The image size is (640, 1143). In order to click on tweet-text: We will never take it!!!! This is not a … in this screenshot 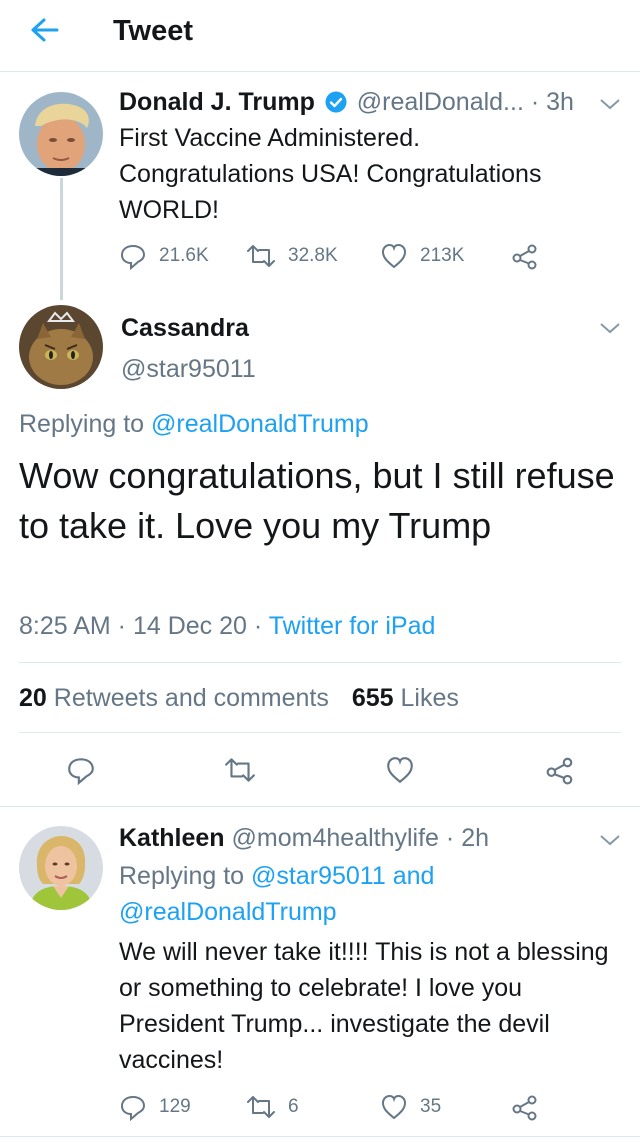, I will do `click(364, 1006)`.